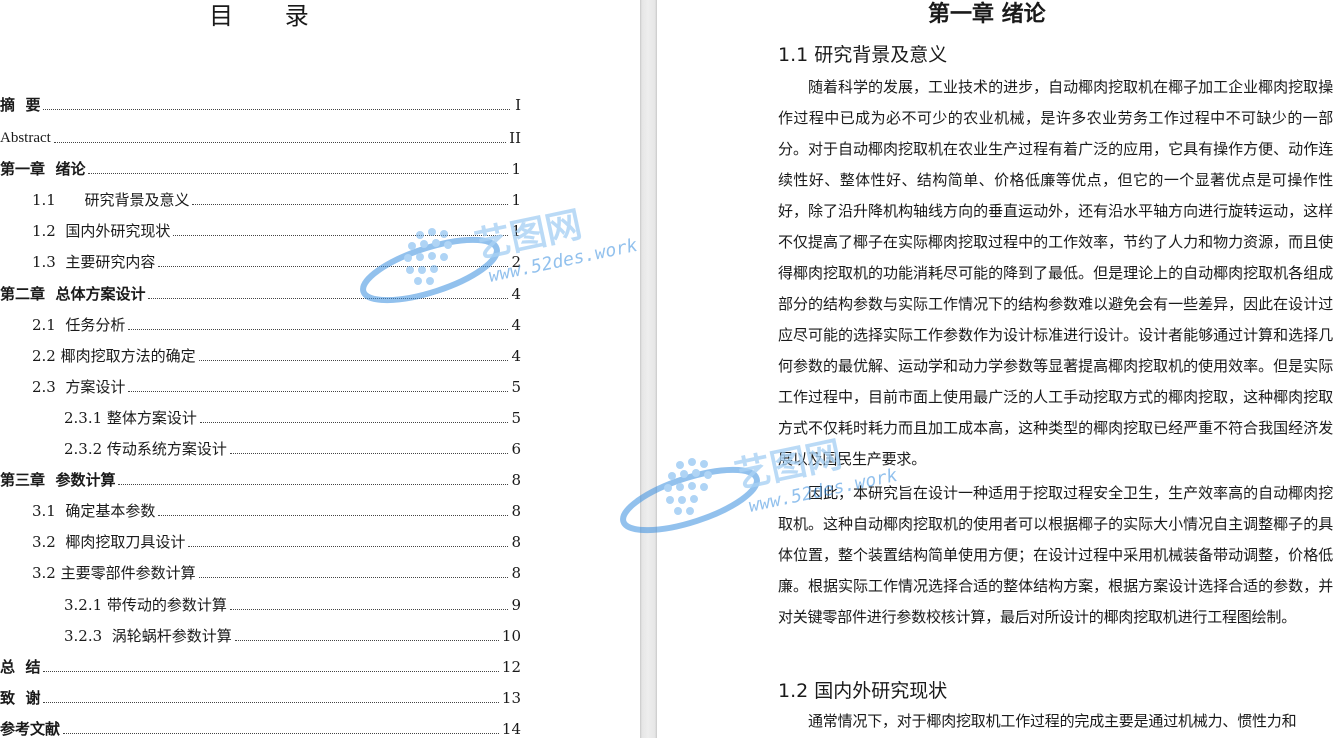  Describe the element at coordinates (30, 729) in the screenshot. I see `toc-entry-label: 参考文献` at that location.